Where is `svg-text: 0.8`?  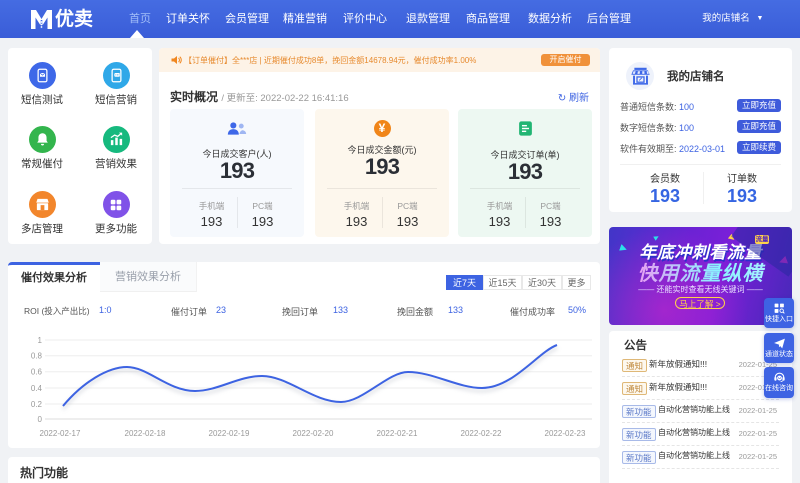 svg-text: 0.8 is located at coordinates (37, 356).